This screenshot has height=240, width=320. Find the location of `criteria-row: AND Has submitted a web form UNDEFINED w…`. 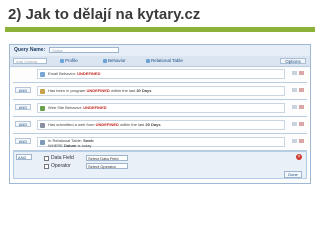

criteria-row: AND Has submitted a web form UNDEFINED w… is located at coordinates (160, 126).